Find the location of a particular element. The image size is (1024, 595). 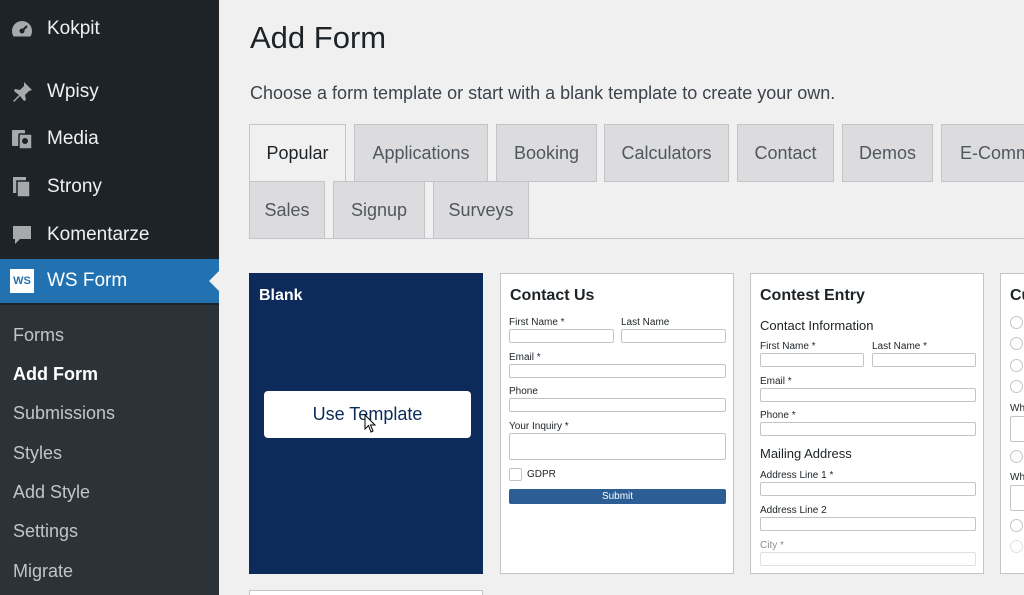

field-label: GDPR is located at coordinates (541, 474).